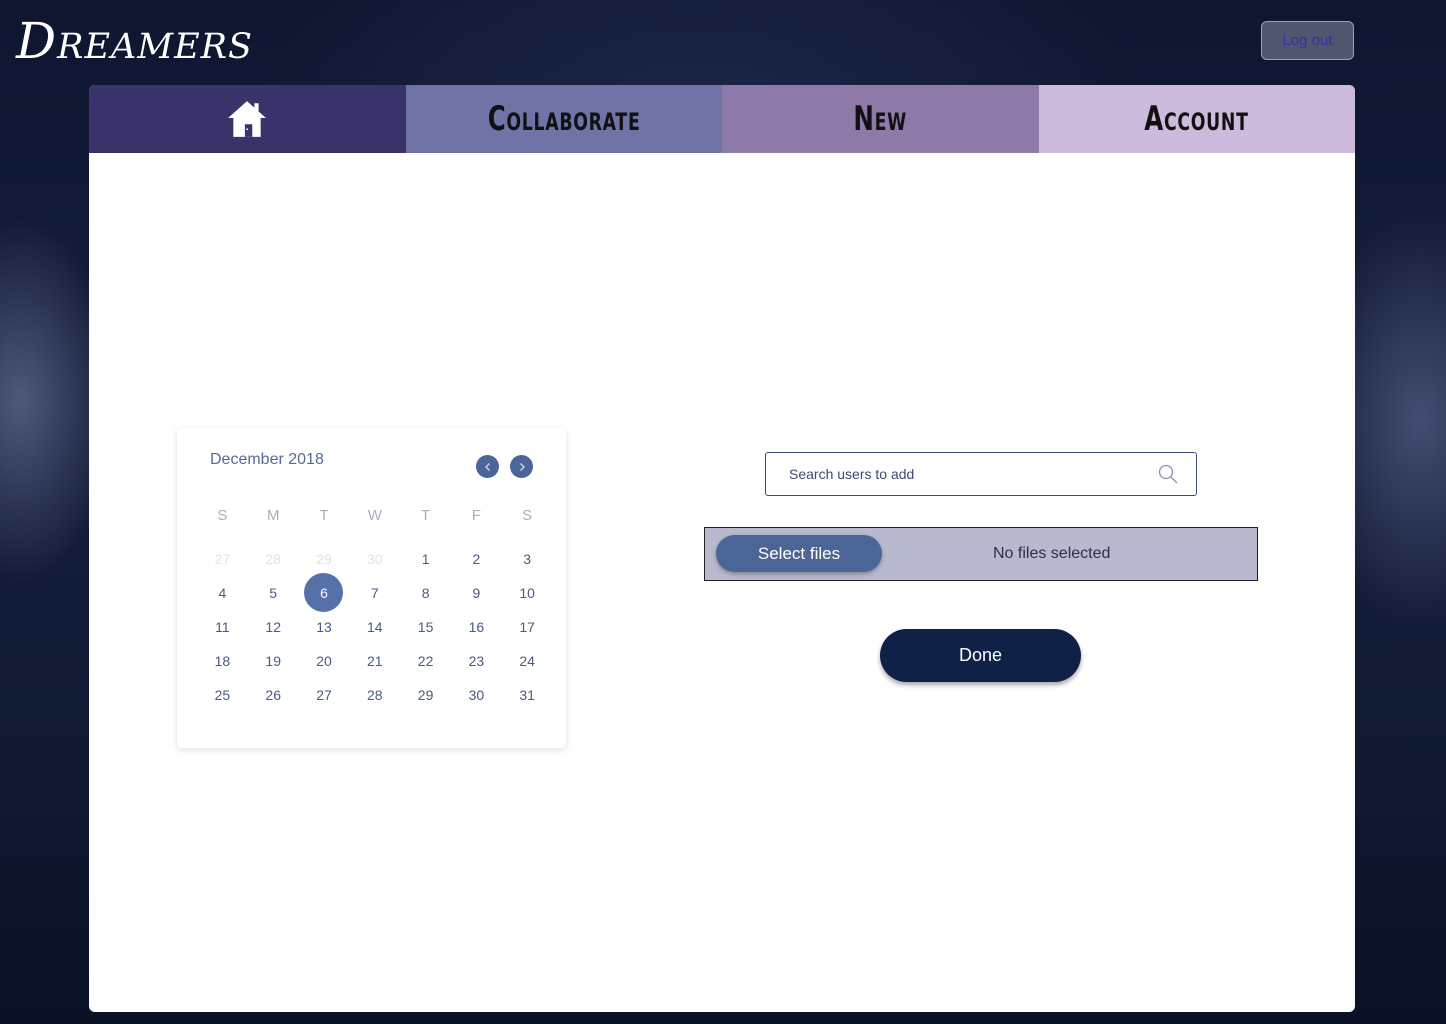 The width and height of the screenshot is (1446, 1024). I want to click on calendar-day: 18, so click(222, 661).